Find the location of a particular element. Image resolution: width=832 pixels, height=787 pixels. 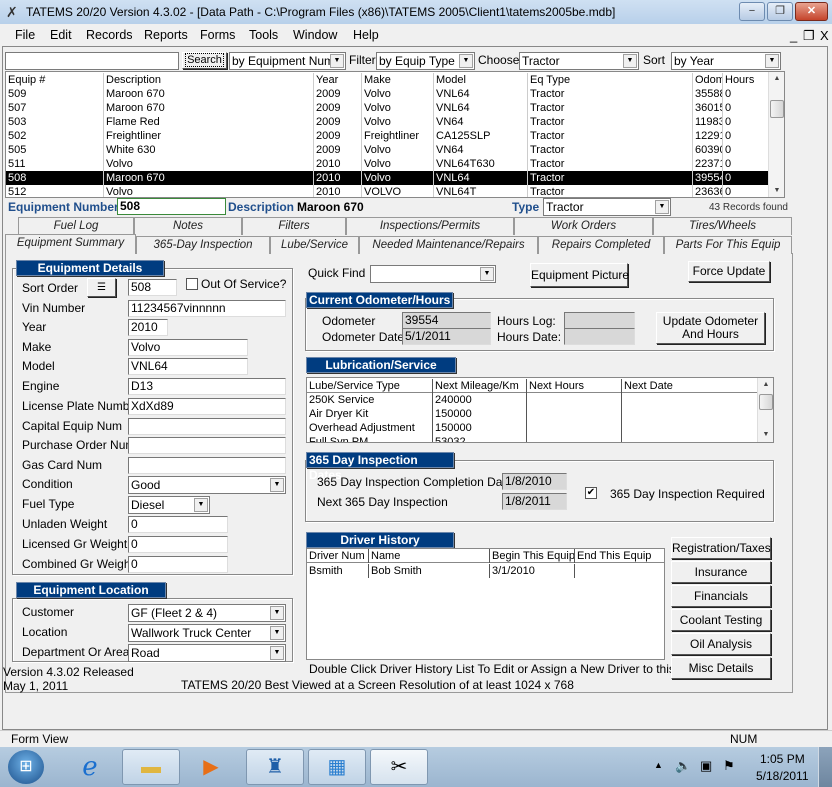

tools-app-button: ✂ is located at coordinates (399, 767).